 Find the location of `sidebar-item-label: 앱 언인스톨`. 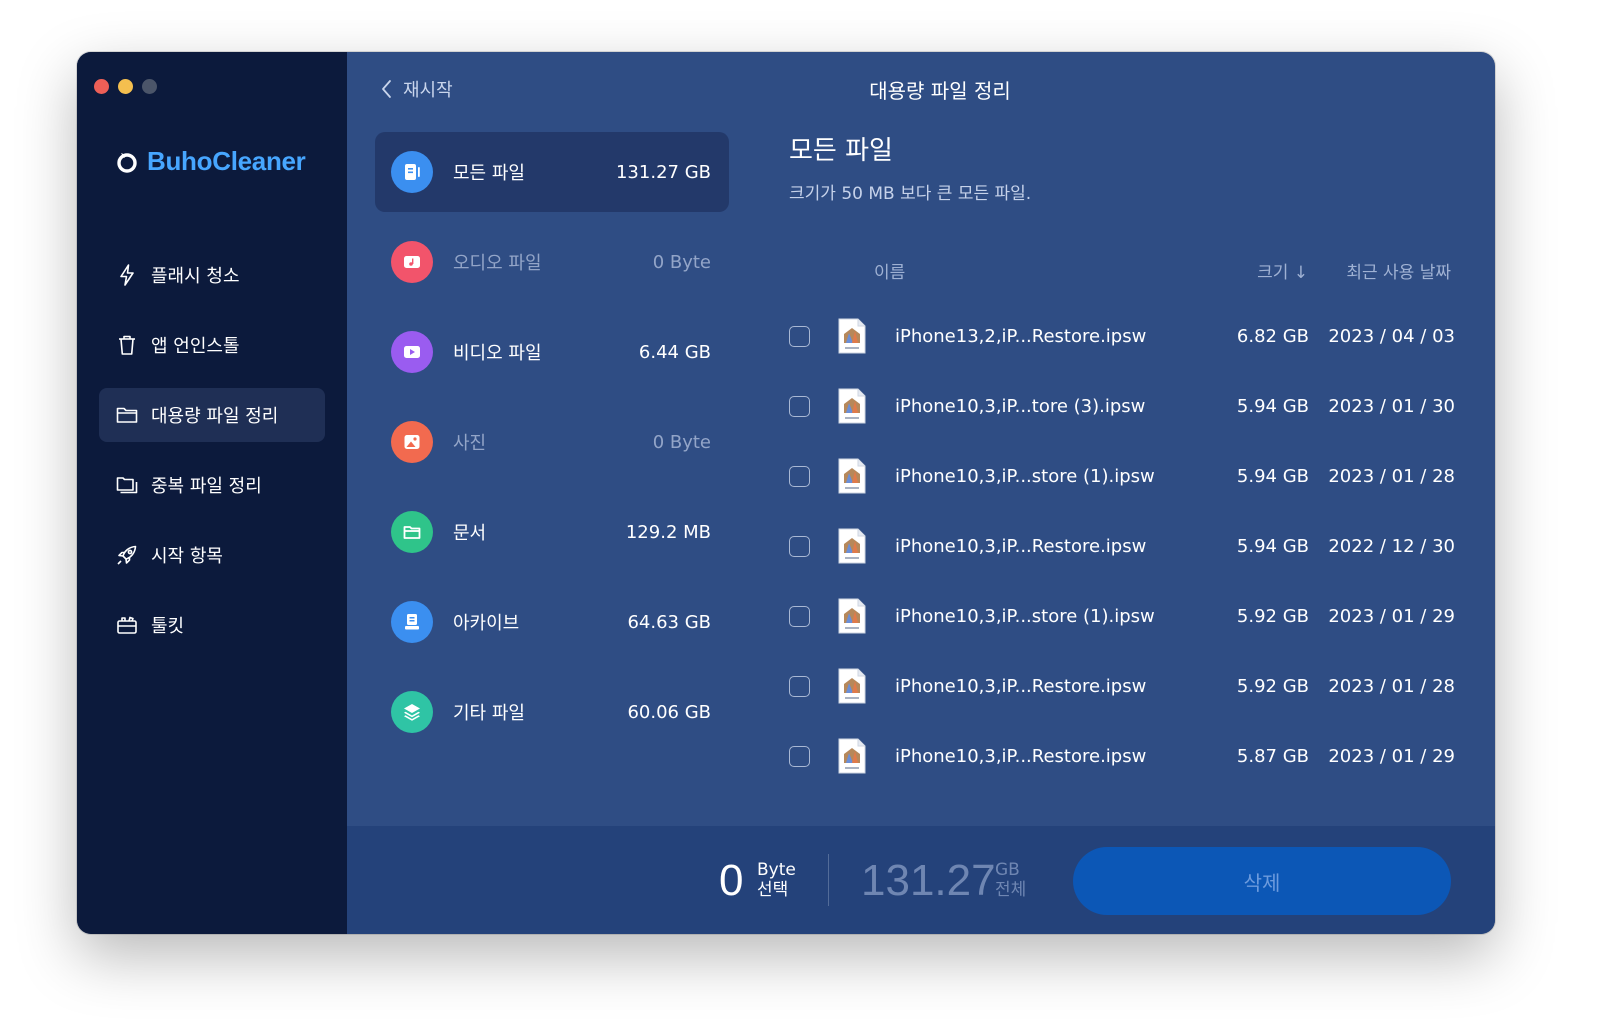

sidebar-item-label: 앱 언인스톨 is located at coordinates (195, 346).